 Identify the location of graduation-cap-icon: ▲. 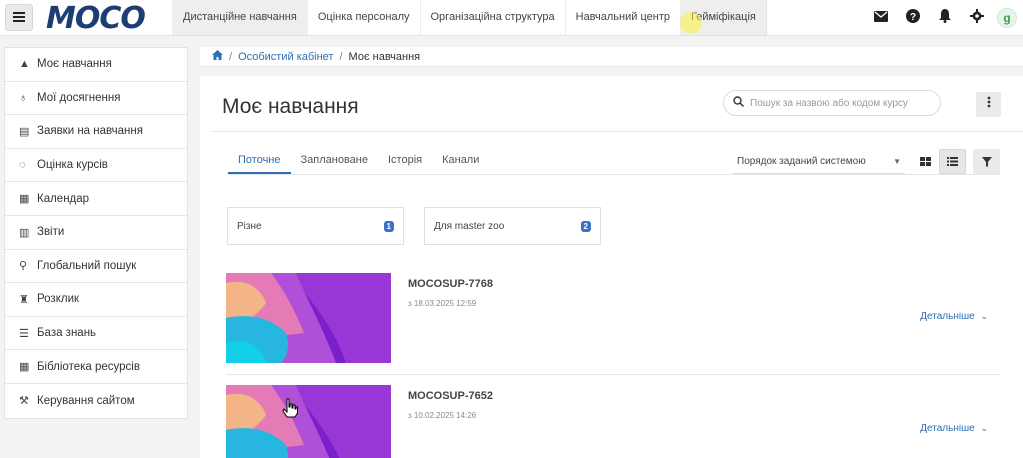
(24, 64).